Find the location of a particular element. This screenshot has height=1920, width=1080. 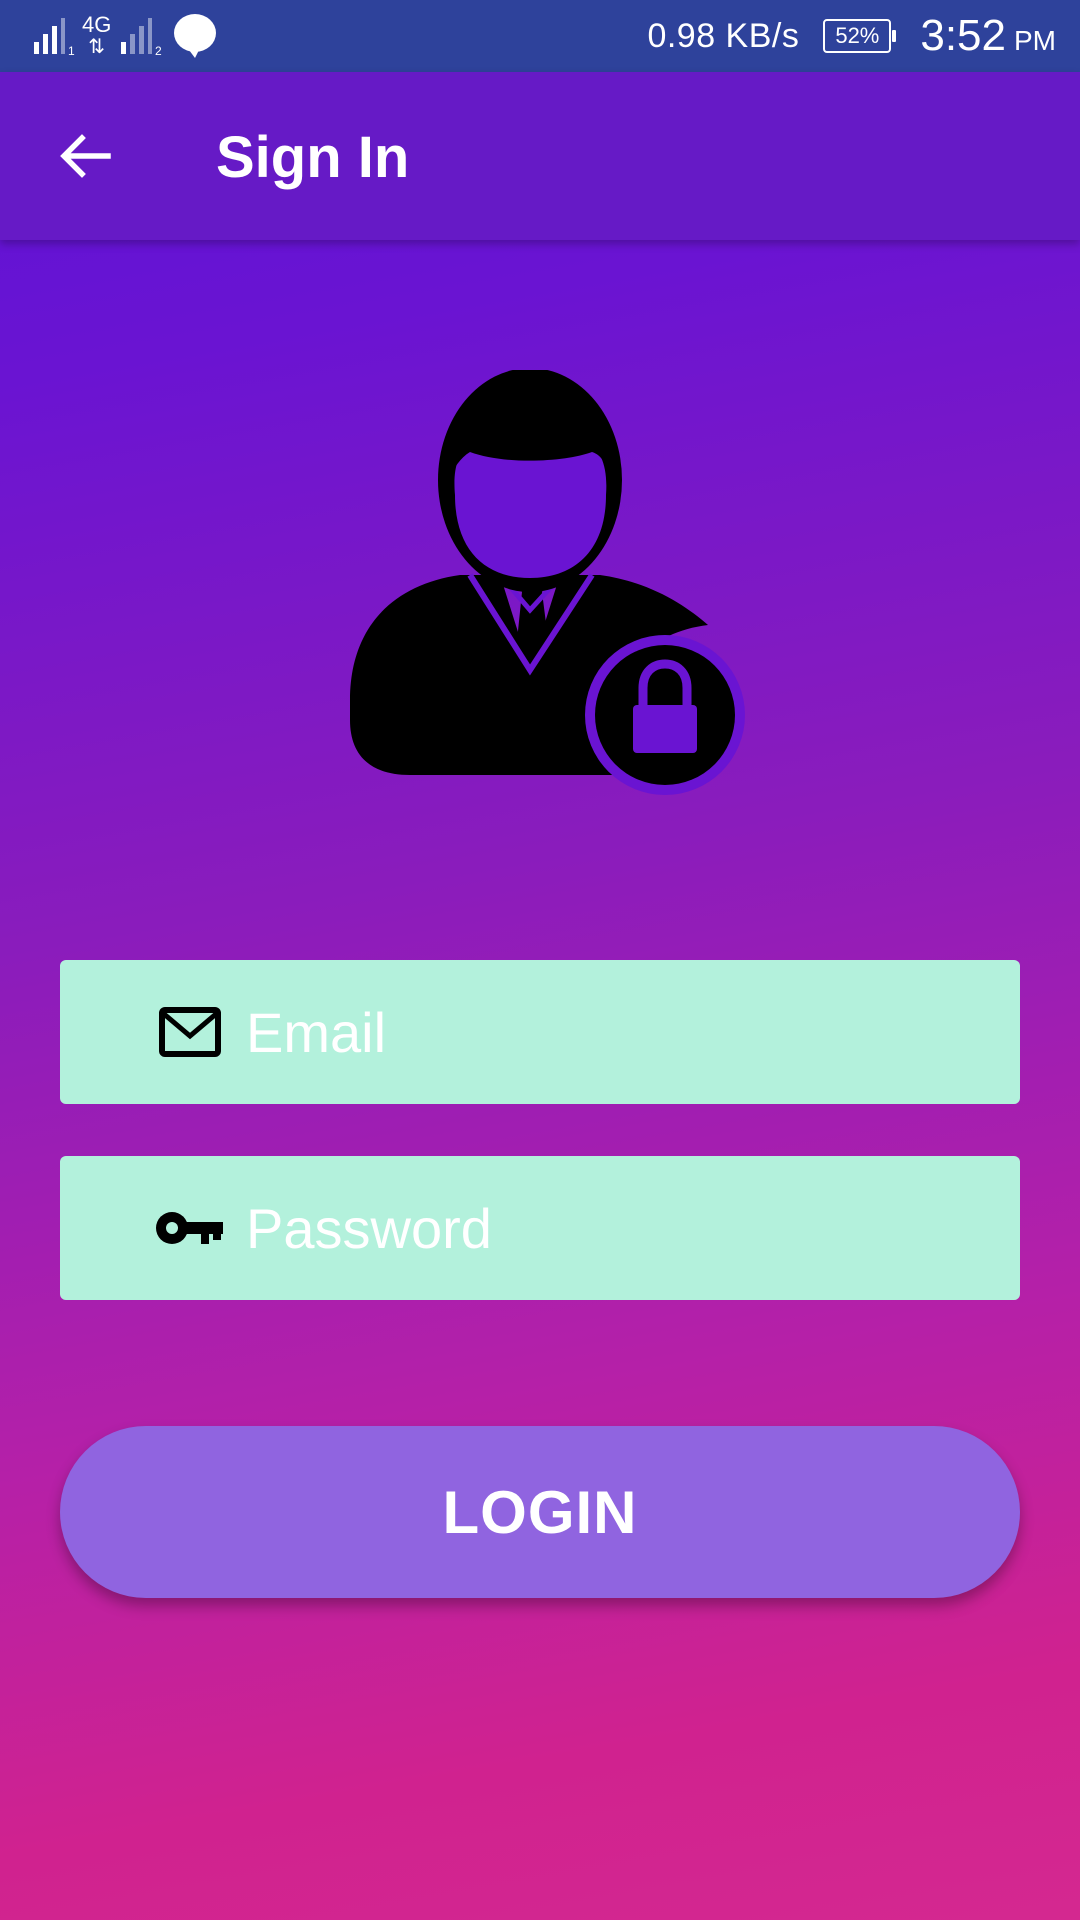

chat-bubble-icon is located at coordinates (195, 36).